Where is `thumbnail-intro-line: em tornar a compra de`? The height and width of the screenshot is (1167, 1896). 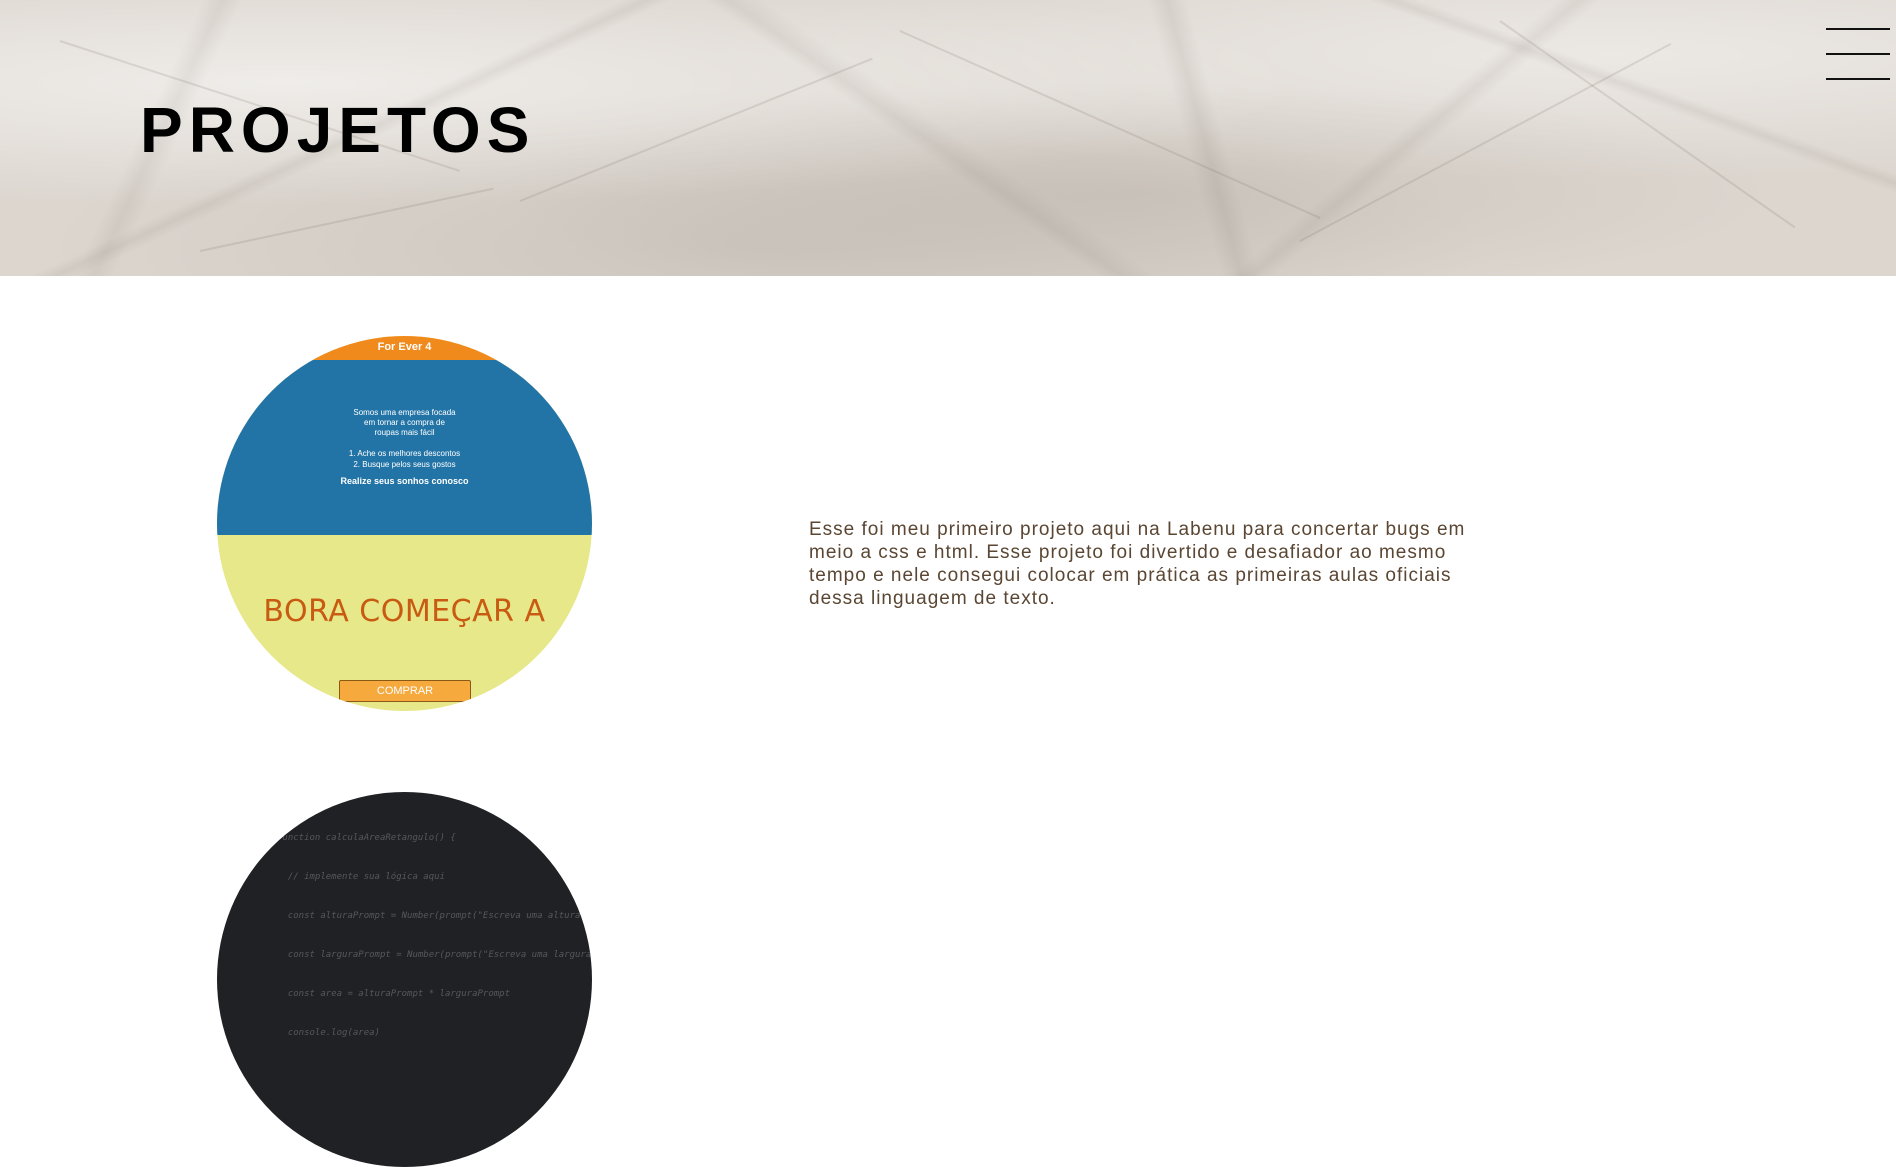 thumbnail-intro-line: em tornar a compra de is located at coordinates (404, 422).